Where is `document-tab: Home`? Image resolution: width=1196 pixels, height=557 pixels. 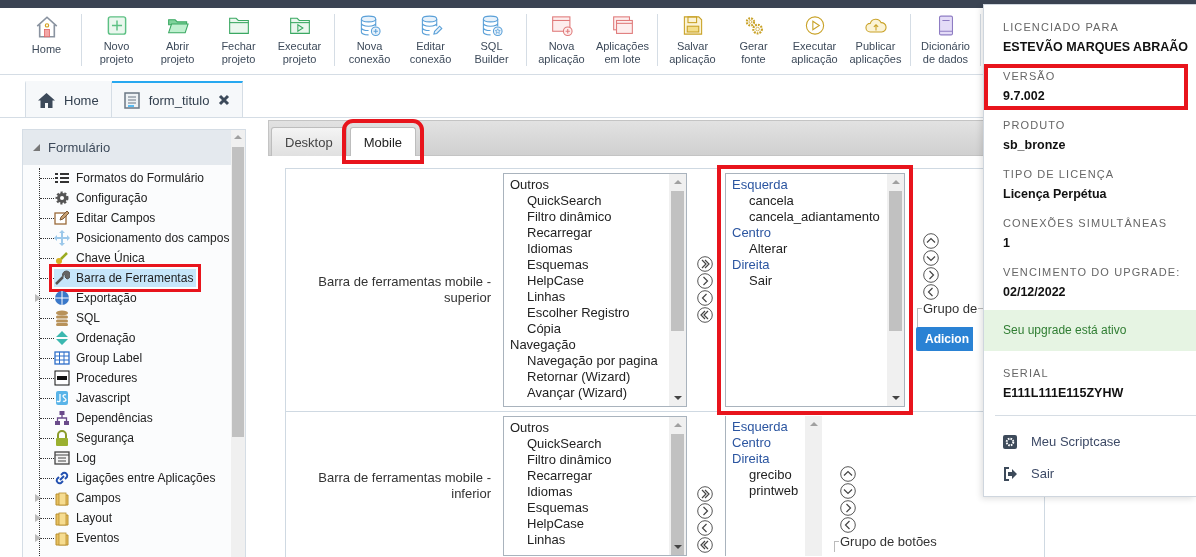 document-tab: Home is located at coordinates (68, 99).